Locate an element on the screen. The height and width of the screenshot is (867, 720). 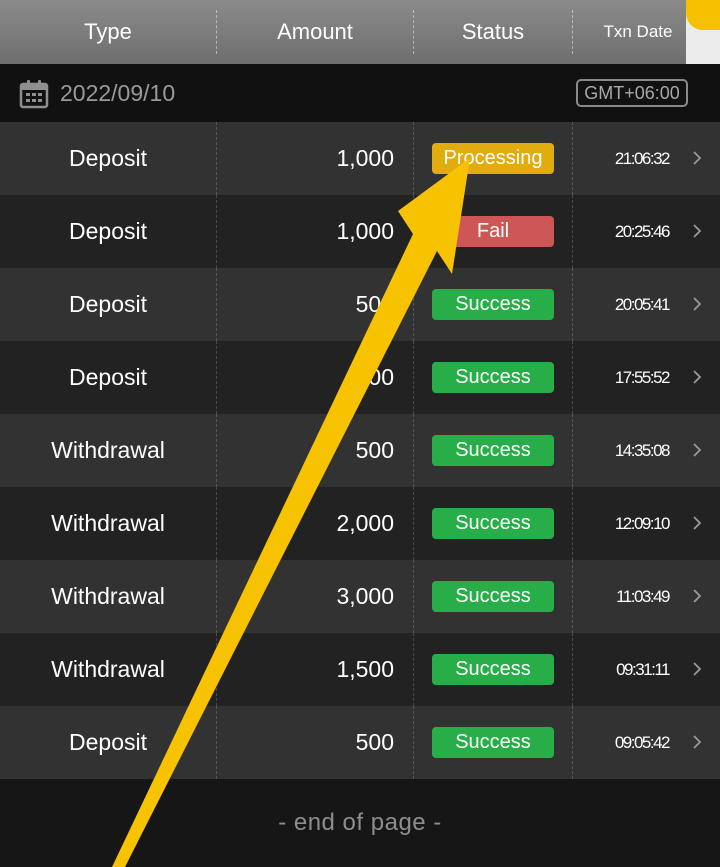
transaction-time: 14:35:08 is located at coordinates (642, 450).